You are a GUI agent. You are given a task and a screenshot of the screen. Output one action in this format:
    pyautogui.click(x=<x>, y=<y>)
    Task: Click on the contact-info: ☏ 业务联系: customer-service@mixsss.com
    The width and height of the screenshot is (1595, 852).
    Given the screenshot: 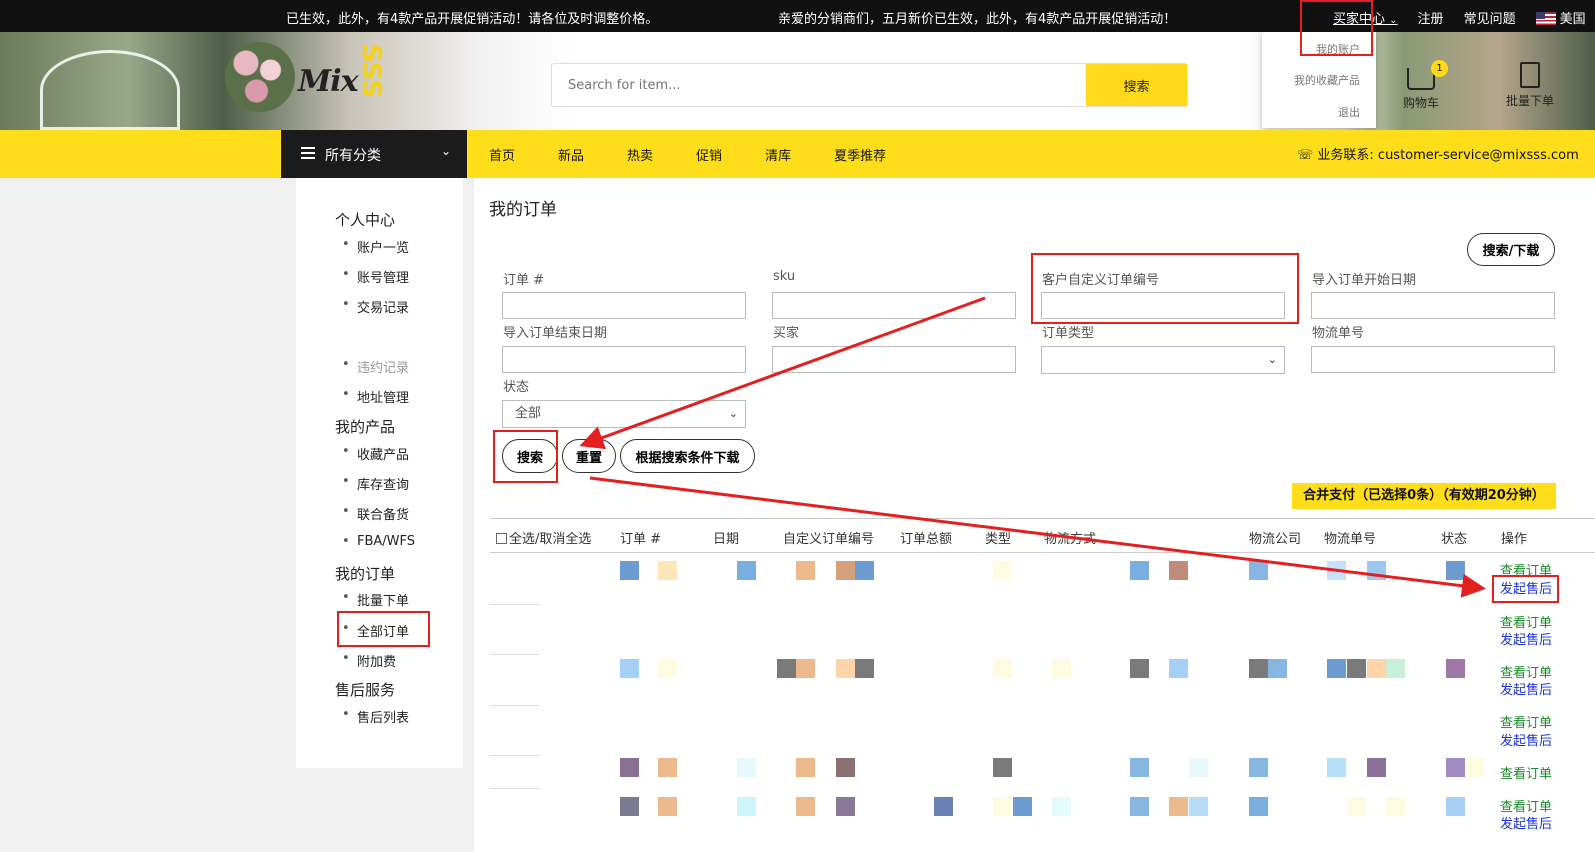 What is the action you would take?
    pyautogui.click(x=1438, y=153)
    